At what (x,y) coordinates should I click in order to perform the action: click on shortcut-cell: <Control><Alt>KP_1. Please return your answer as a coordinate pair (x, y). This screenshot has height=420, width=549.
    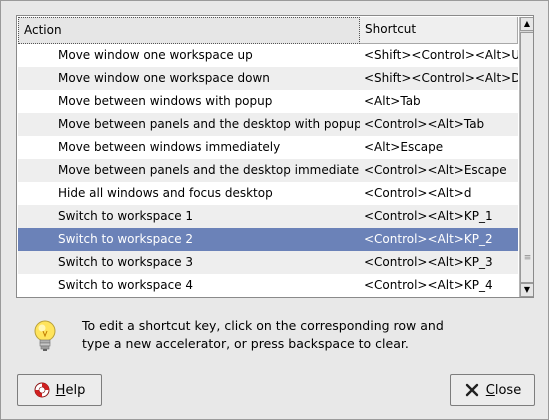
    Looking at the image, I should click on (439, 216).